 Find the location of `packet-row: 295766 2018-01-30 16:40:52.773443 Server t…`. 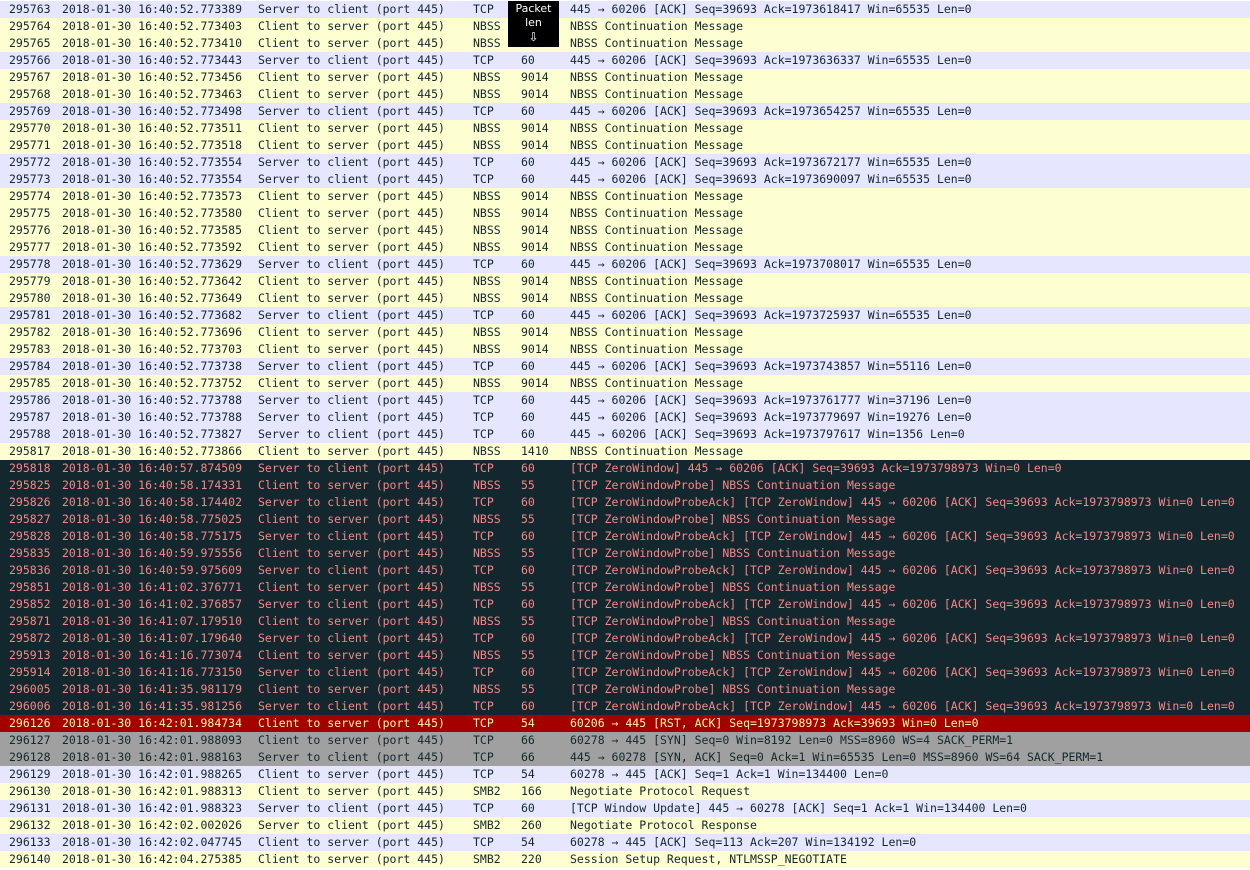

packet-row: 295766 2018-01-30 16:40:52.773443 Server t… is located at coordinates (625, 60).